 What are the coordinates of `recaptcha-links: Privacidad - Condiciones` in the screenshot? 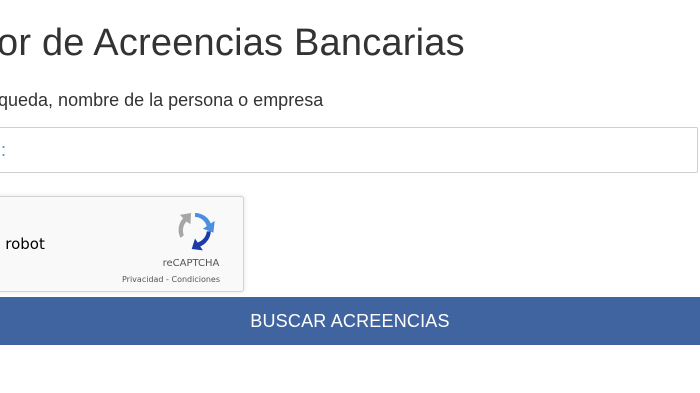 It's located at (171, 279).